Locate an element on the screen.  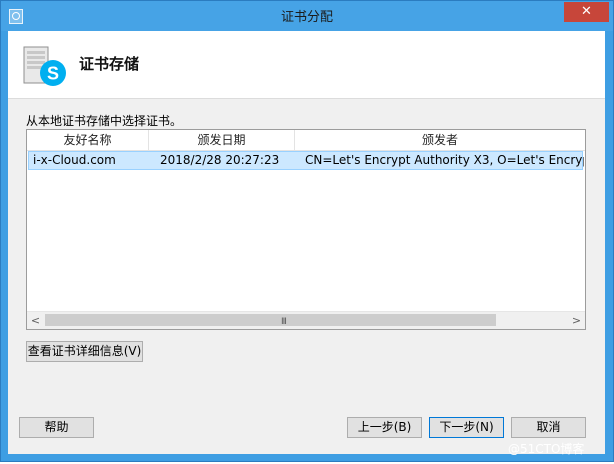
help-button: 帮助 is located at coordinates (56, 427).